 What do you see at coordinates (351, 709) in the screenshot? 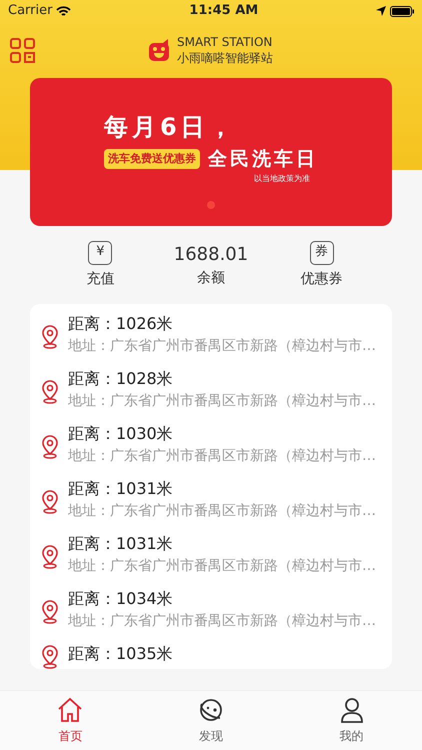
I see `user-icon` at bounding box center [351, 709].